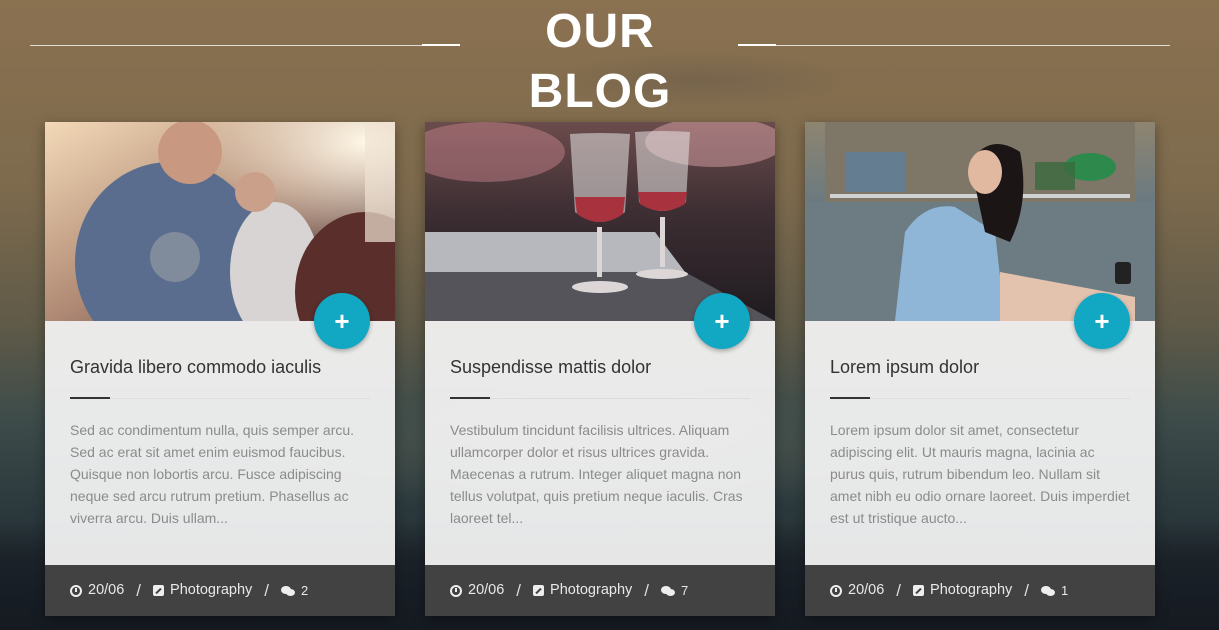  I want to click on post-title: Lorem ipsum dolor, so click(980, 367).